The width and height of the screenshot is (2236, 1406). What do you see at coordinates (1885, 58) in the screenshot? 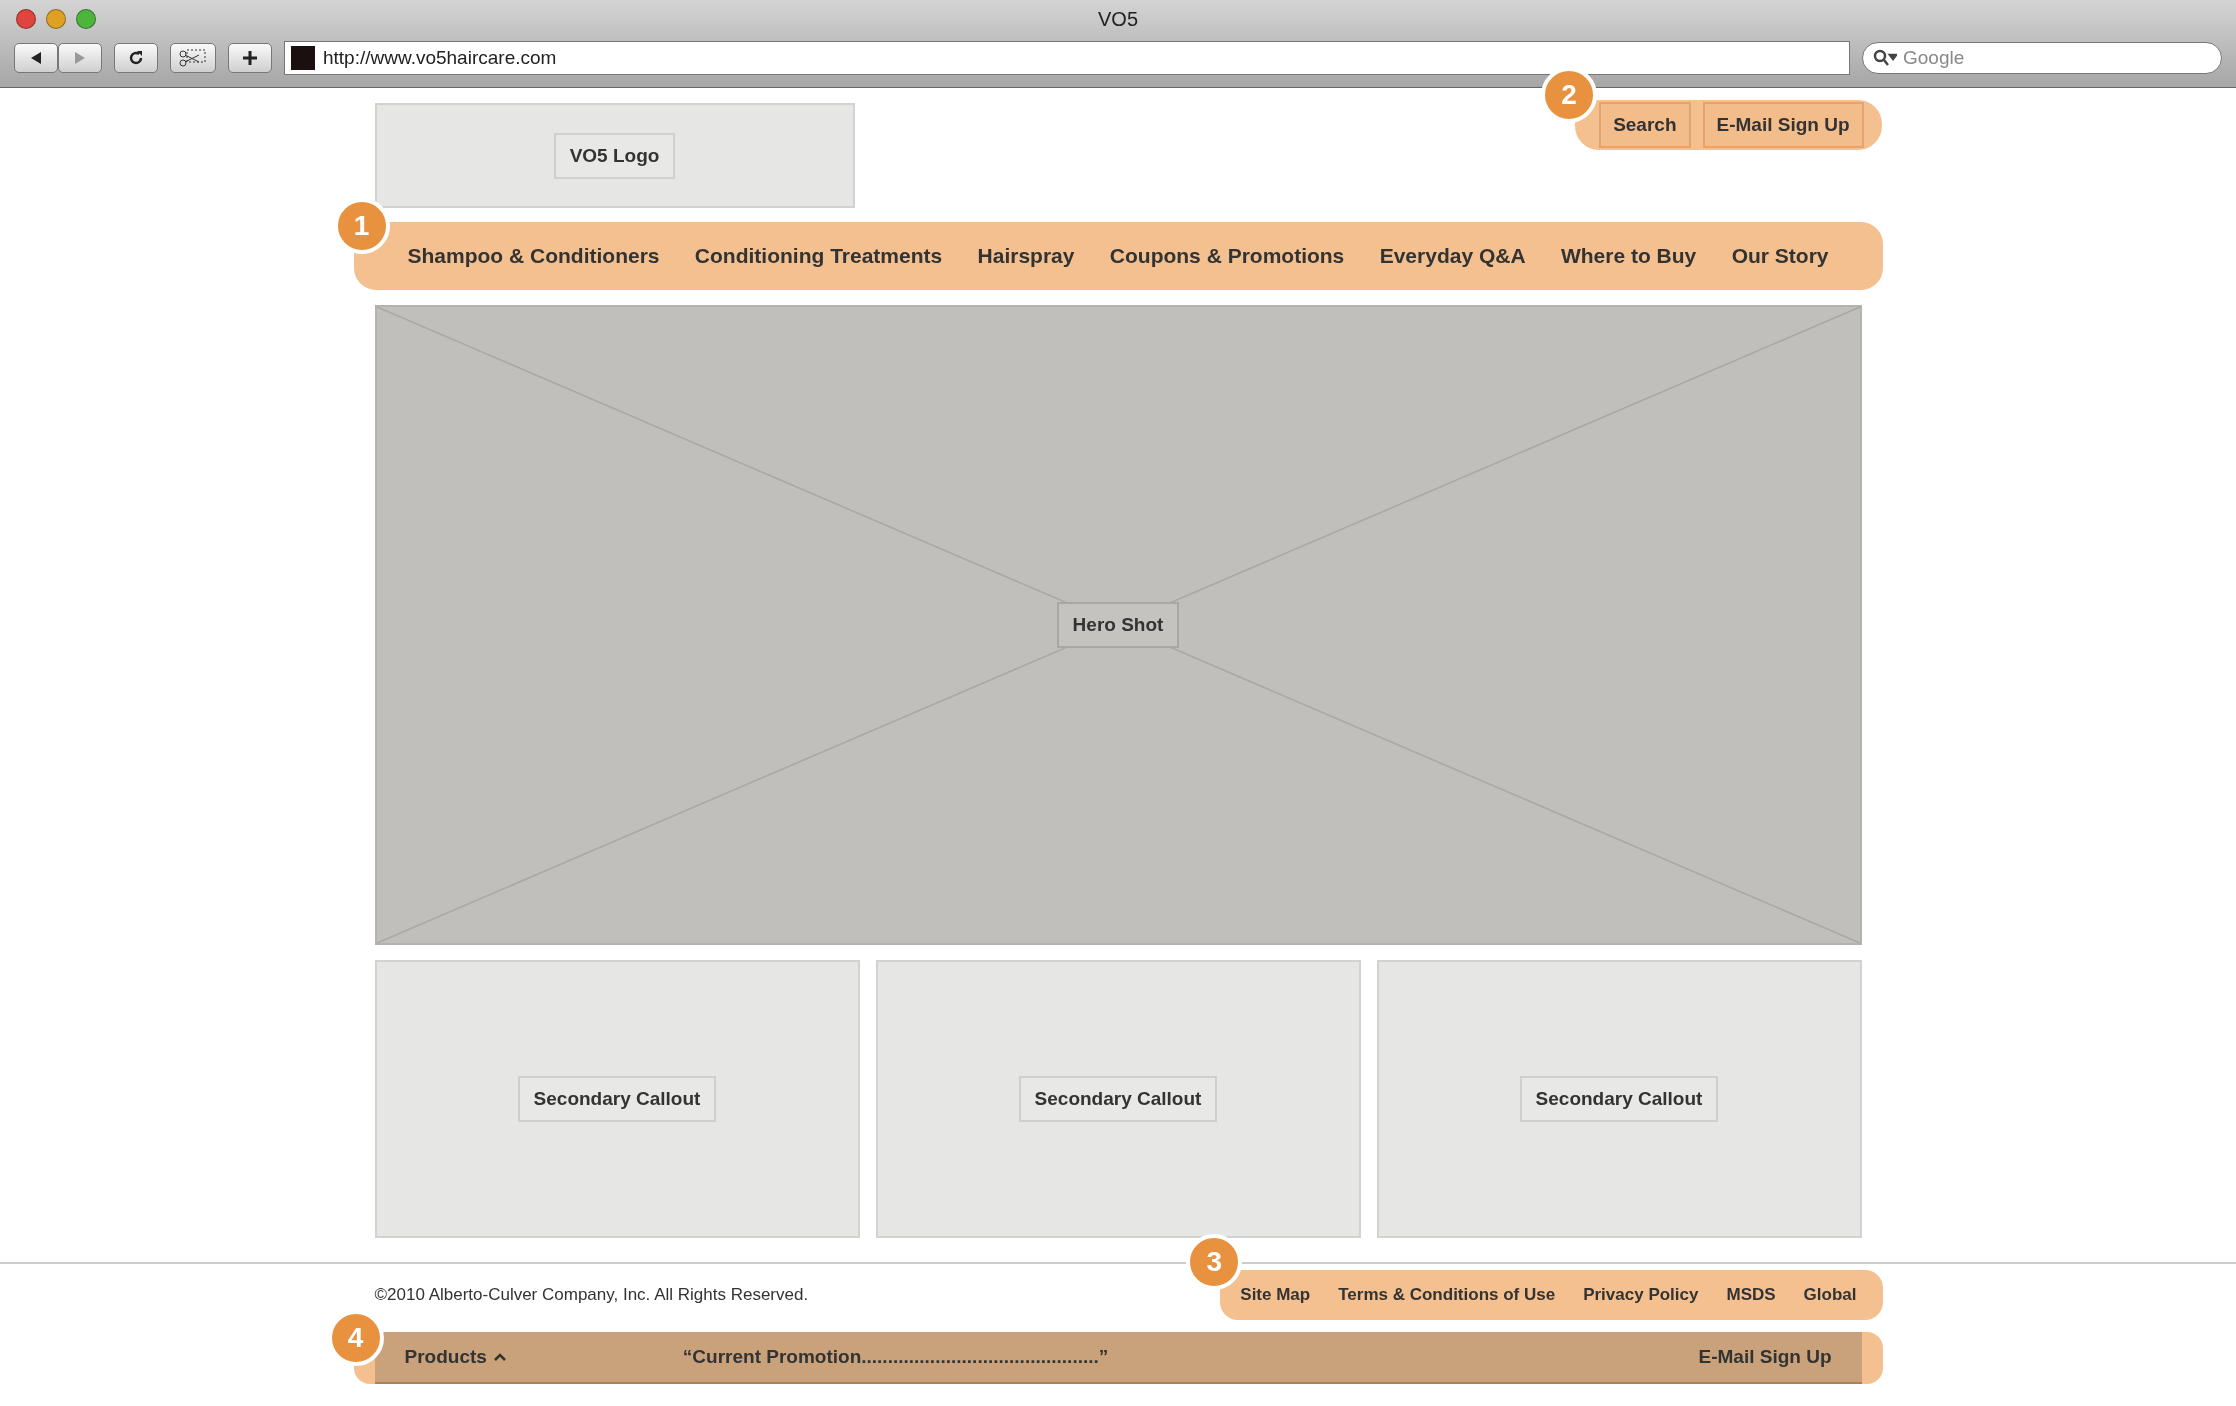
I see `search-icon` at bounding box center [1885, 58].